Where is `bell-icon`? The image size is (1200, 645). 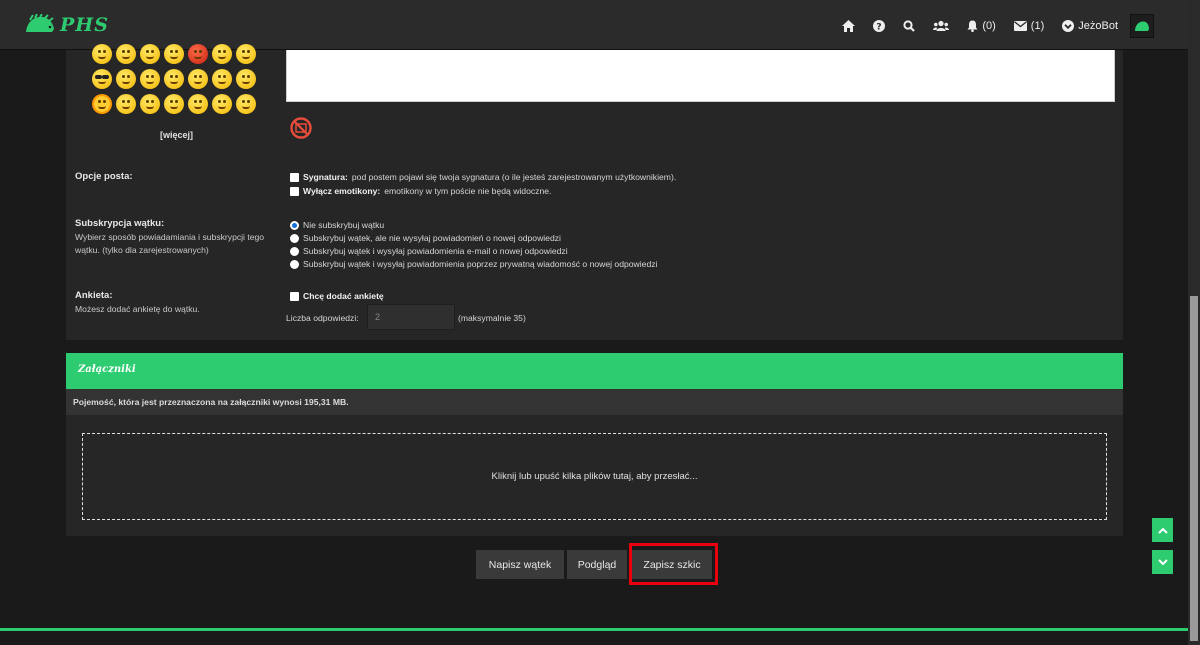 bell-icon is located at coordinates (972, 26).